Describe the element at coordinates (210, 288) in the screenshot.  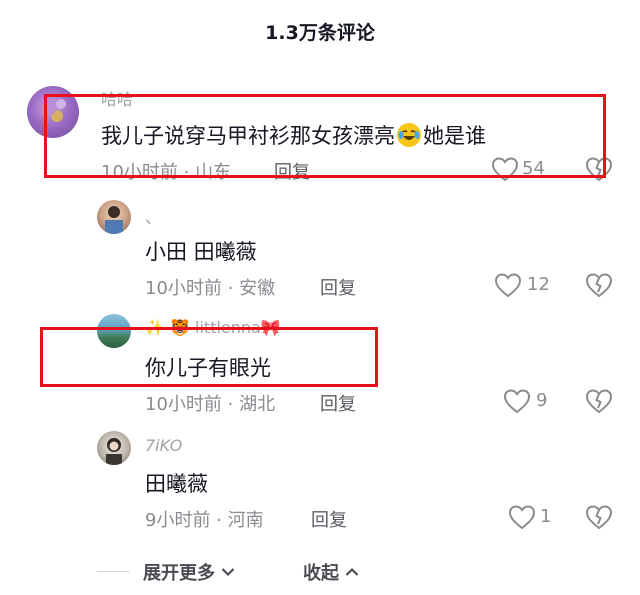
I see `comment-meta: 10小时前 · 安徽` at that location.